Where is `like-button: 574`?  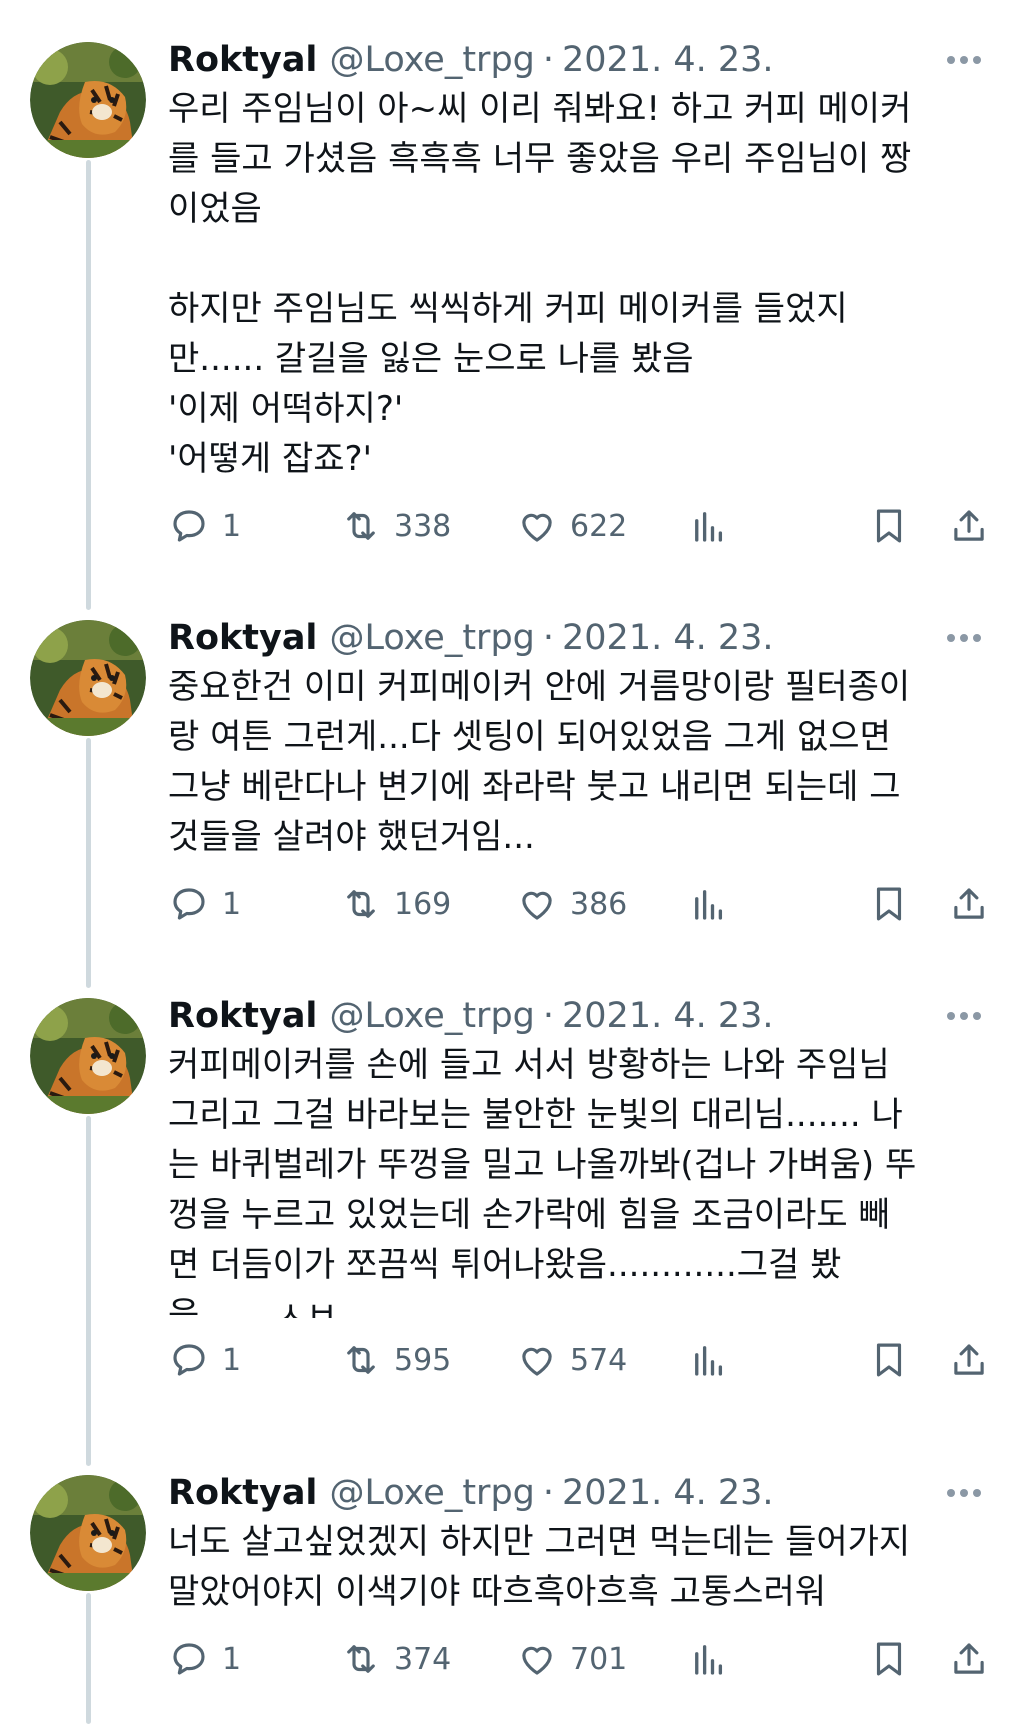
like-button: 574 is located at coordinates (571, 1360).